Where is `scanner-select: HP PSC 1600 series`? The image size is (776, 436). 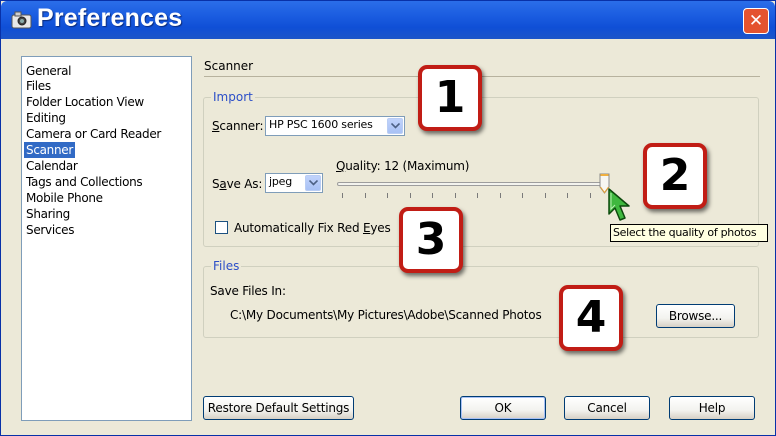 scanner-select: HP PSC 1600 series is located at coordinates (335, 126).